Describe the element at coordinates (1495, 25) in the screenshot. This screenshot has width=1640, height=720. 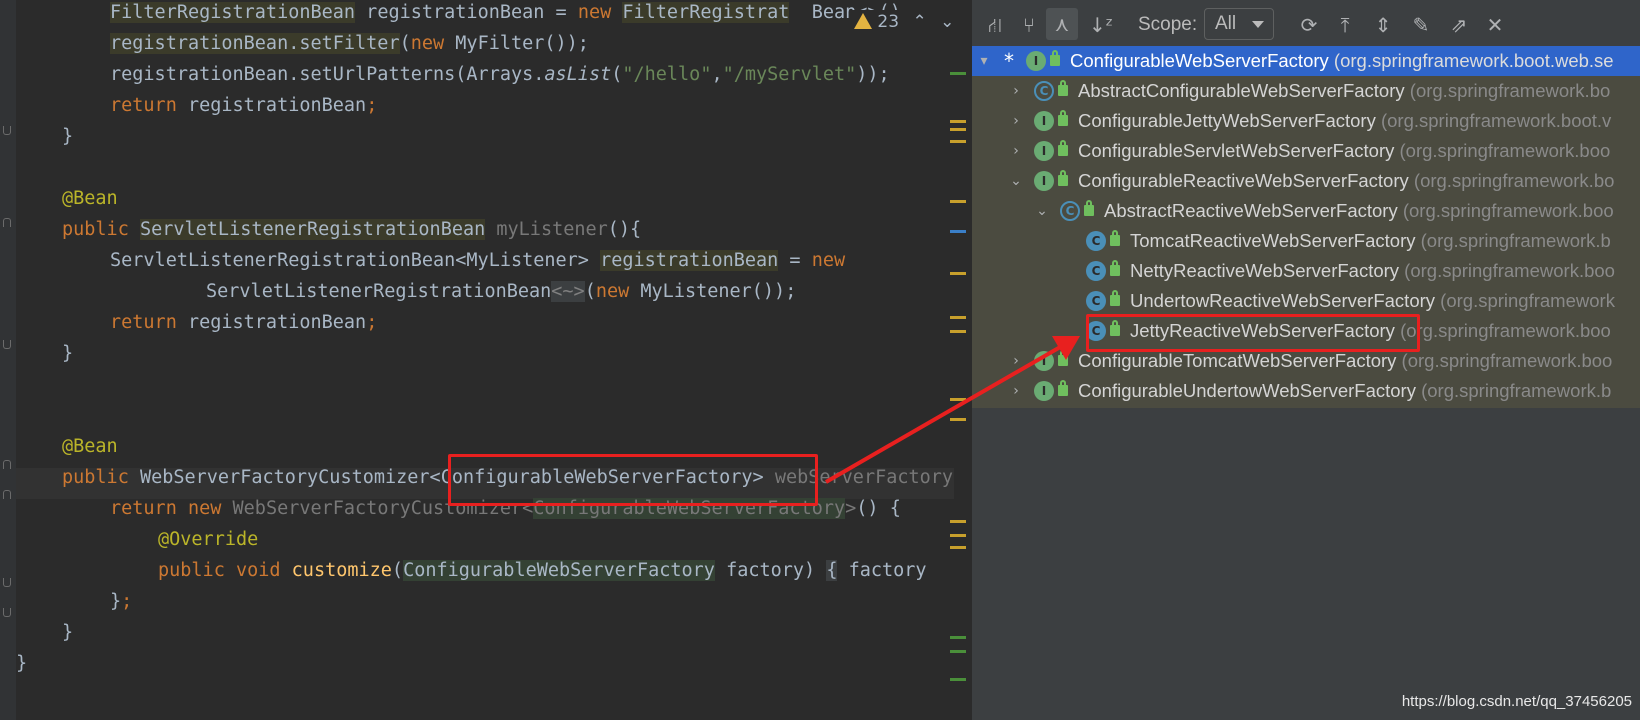
I see `close-button: ✕` at that location.